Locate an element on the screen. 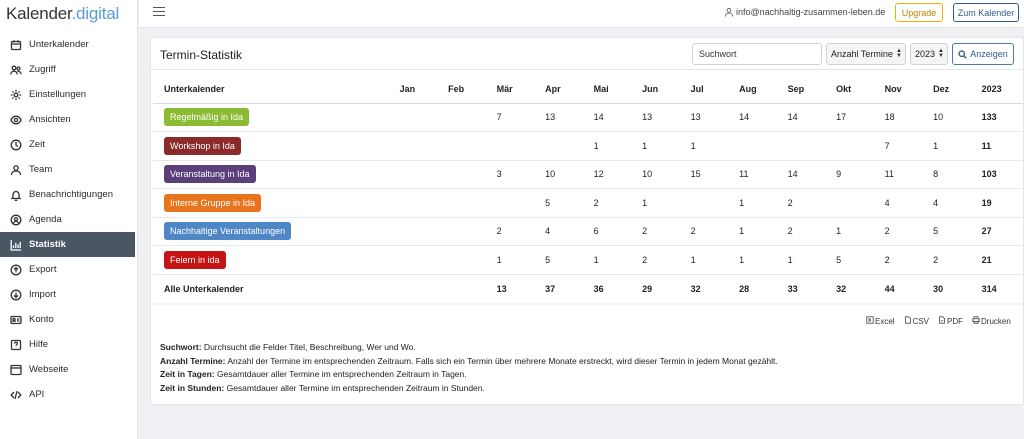 The width and height of the screenshot is (1024, 439). agenda-icon is located at coordinates (16, 220).